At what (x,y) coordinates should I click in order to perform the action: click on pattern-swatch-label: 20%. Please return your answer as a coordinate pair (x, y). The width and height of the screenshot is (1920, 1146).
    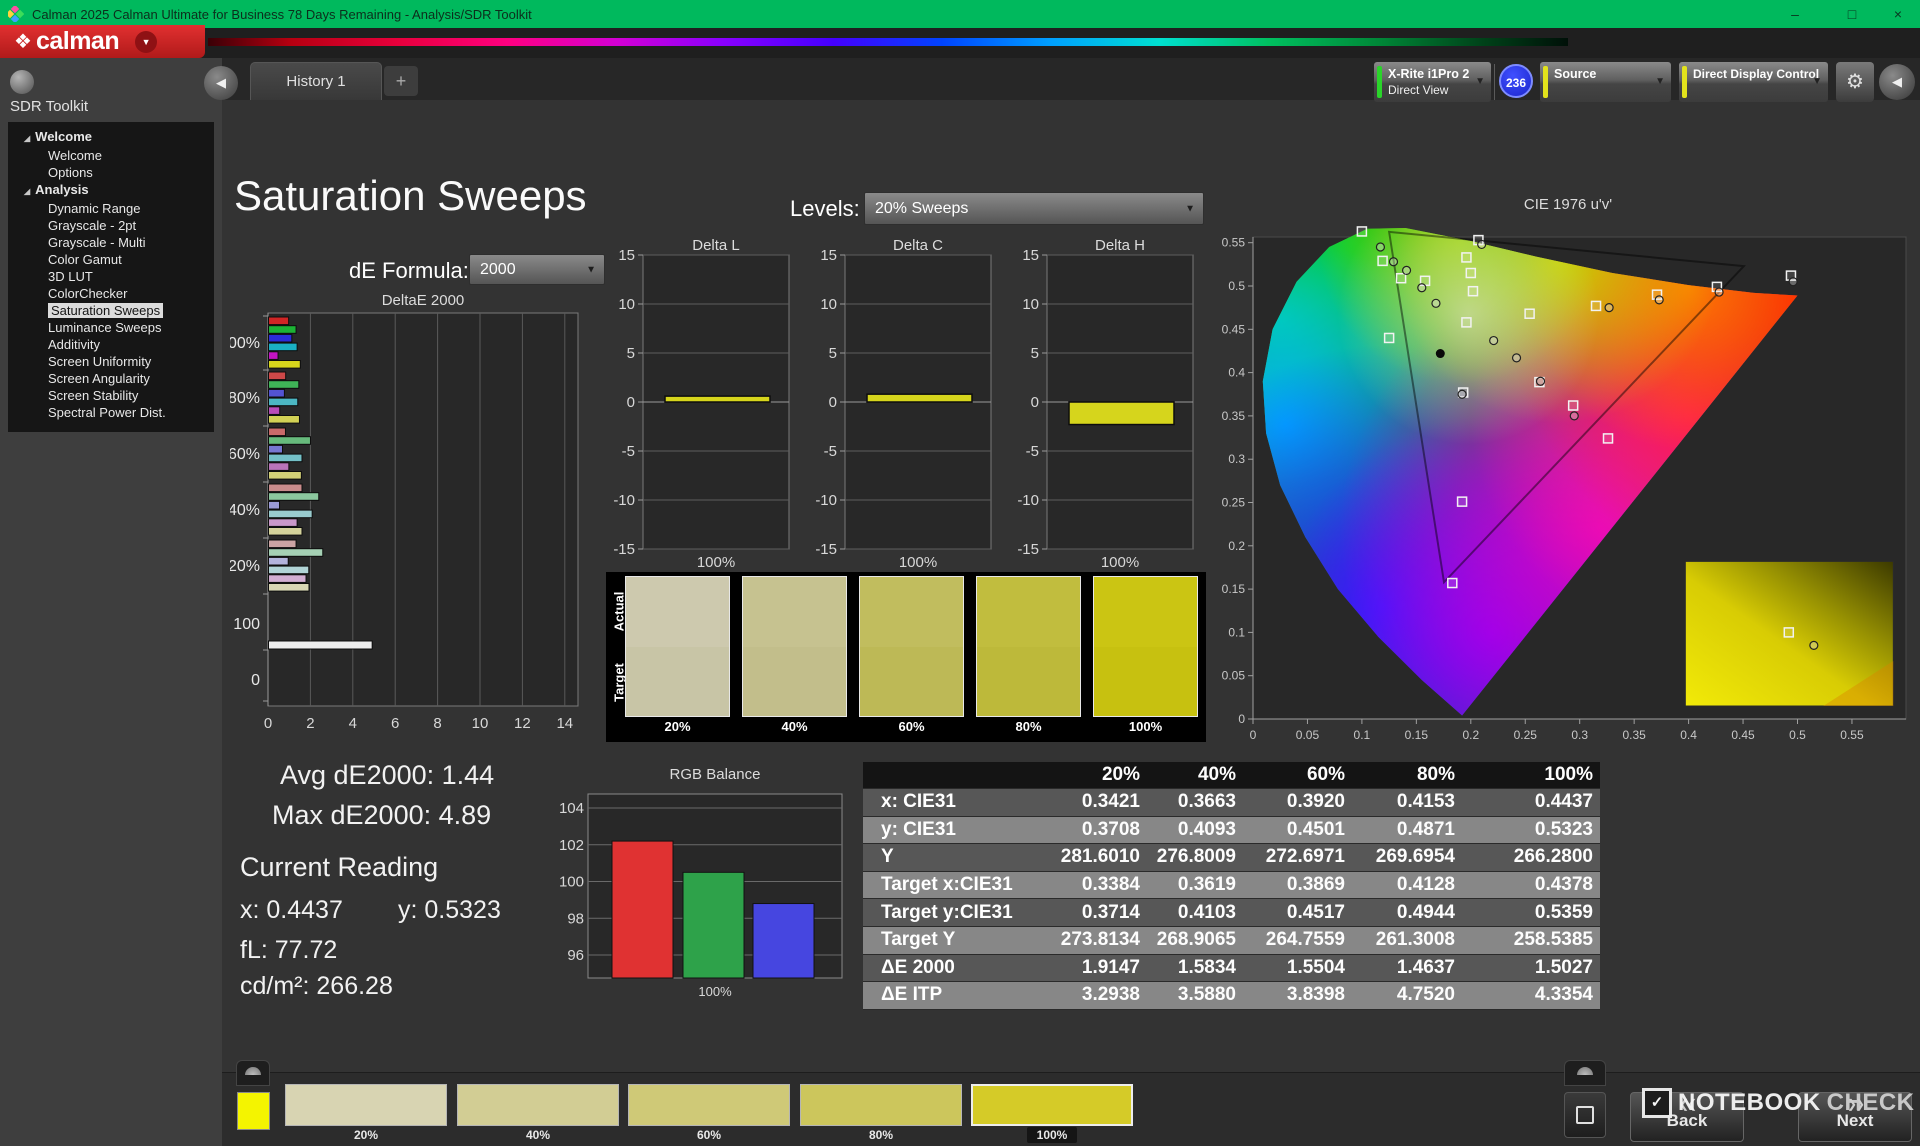
    Looking at the image, I should click on (366, 1135).